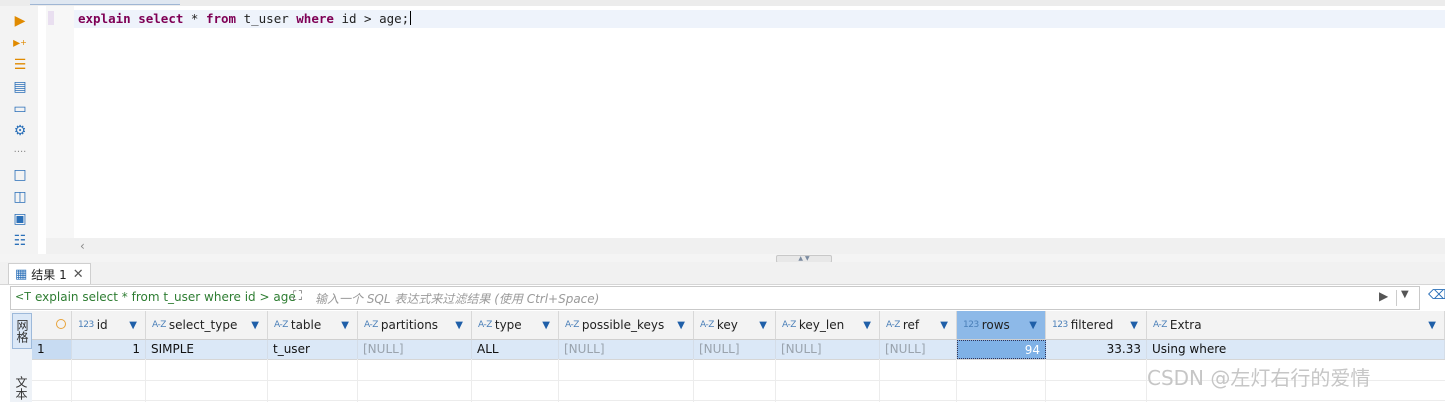 The image size is (1445, 402). What do you see at coordinates (82, 246) in the screenshot?
I see `scroll-left-icon: ‹` at bounding box center [82, 246].